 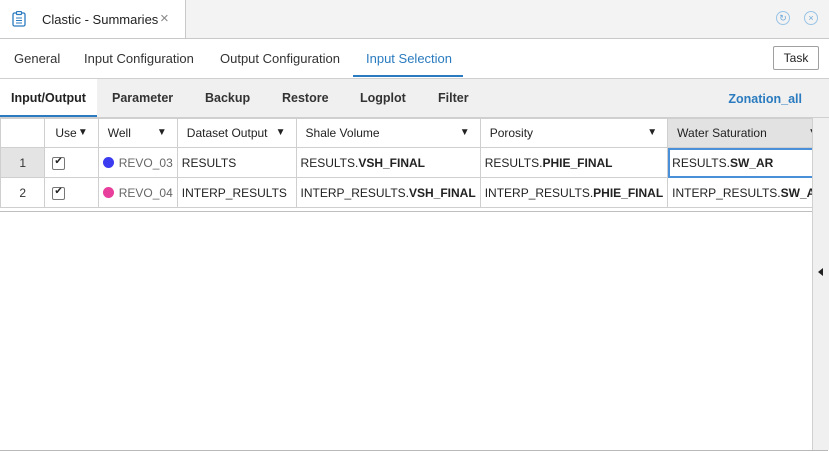 I want to click on document-tab-title: Clastic - Summaries, so click(x=100, y=19).